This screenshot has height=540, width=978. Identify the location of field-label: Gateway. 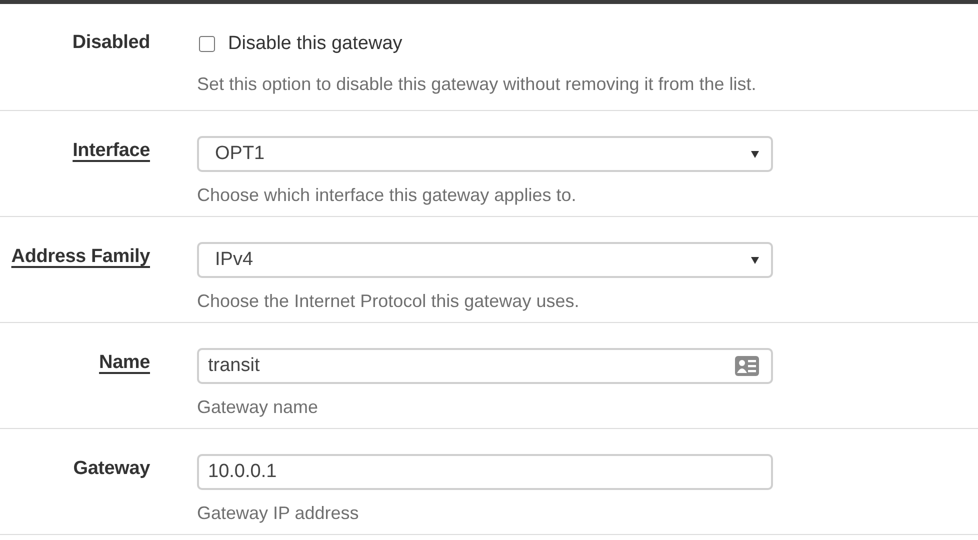
(111, 469).